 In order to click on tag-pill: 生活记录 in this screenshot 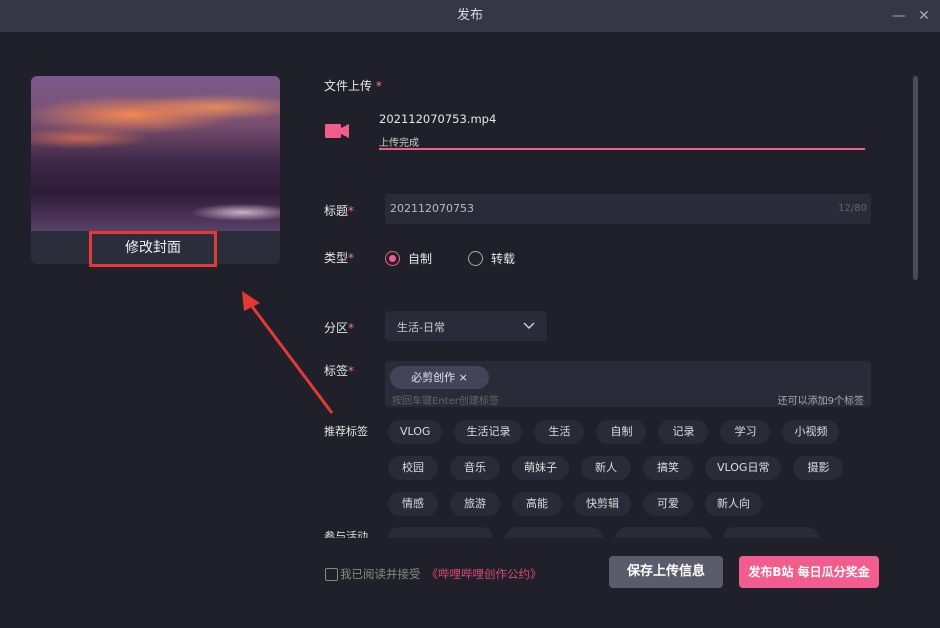, I will do `click(488, 432)`.